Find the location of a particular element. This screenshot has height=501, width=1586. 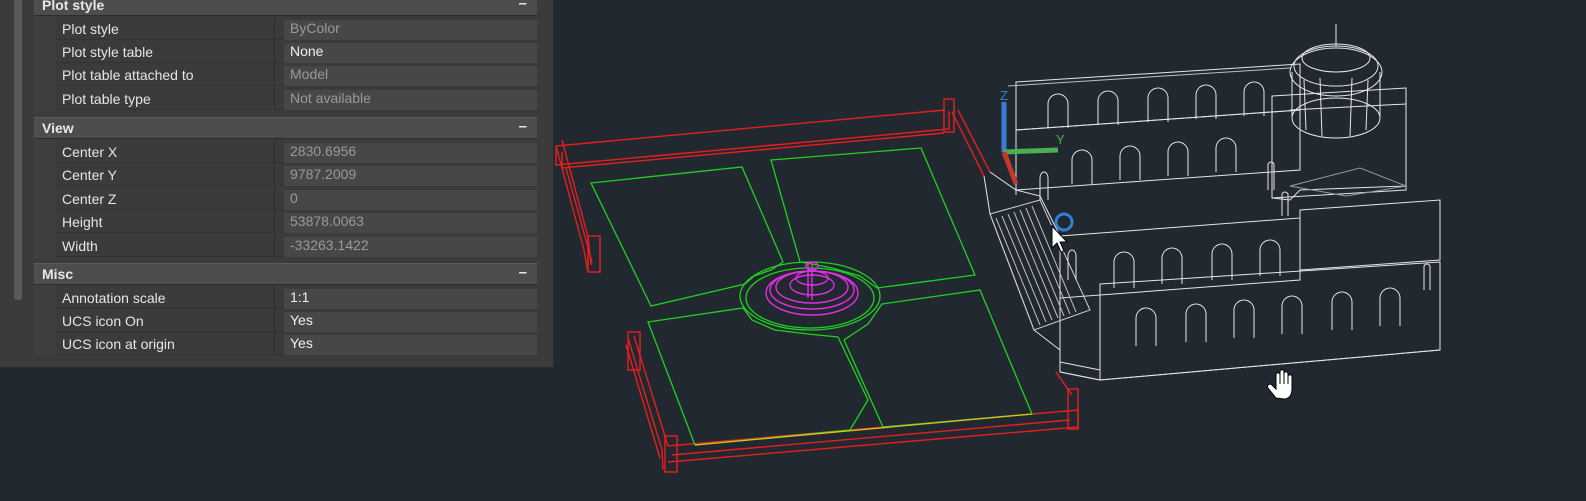

hand-pan-icon is located at coordinates (1280, 384).